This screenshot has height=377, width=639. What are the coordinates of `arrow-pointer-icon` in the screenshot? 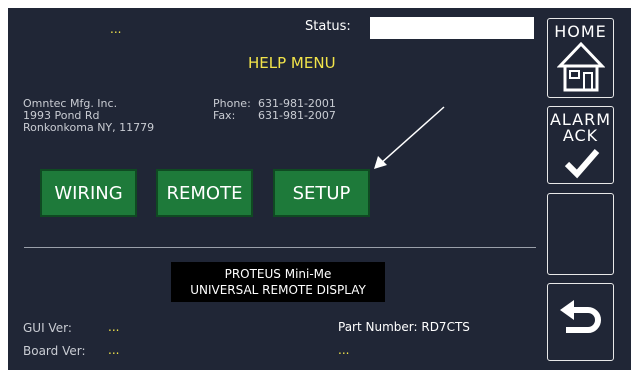 It's located at (409, 137).